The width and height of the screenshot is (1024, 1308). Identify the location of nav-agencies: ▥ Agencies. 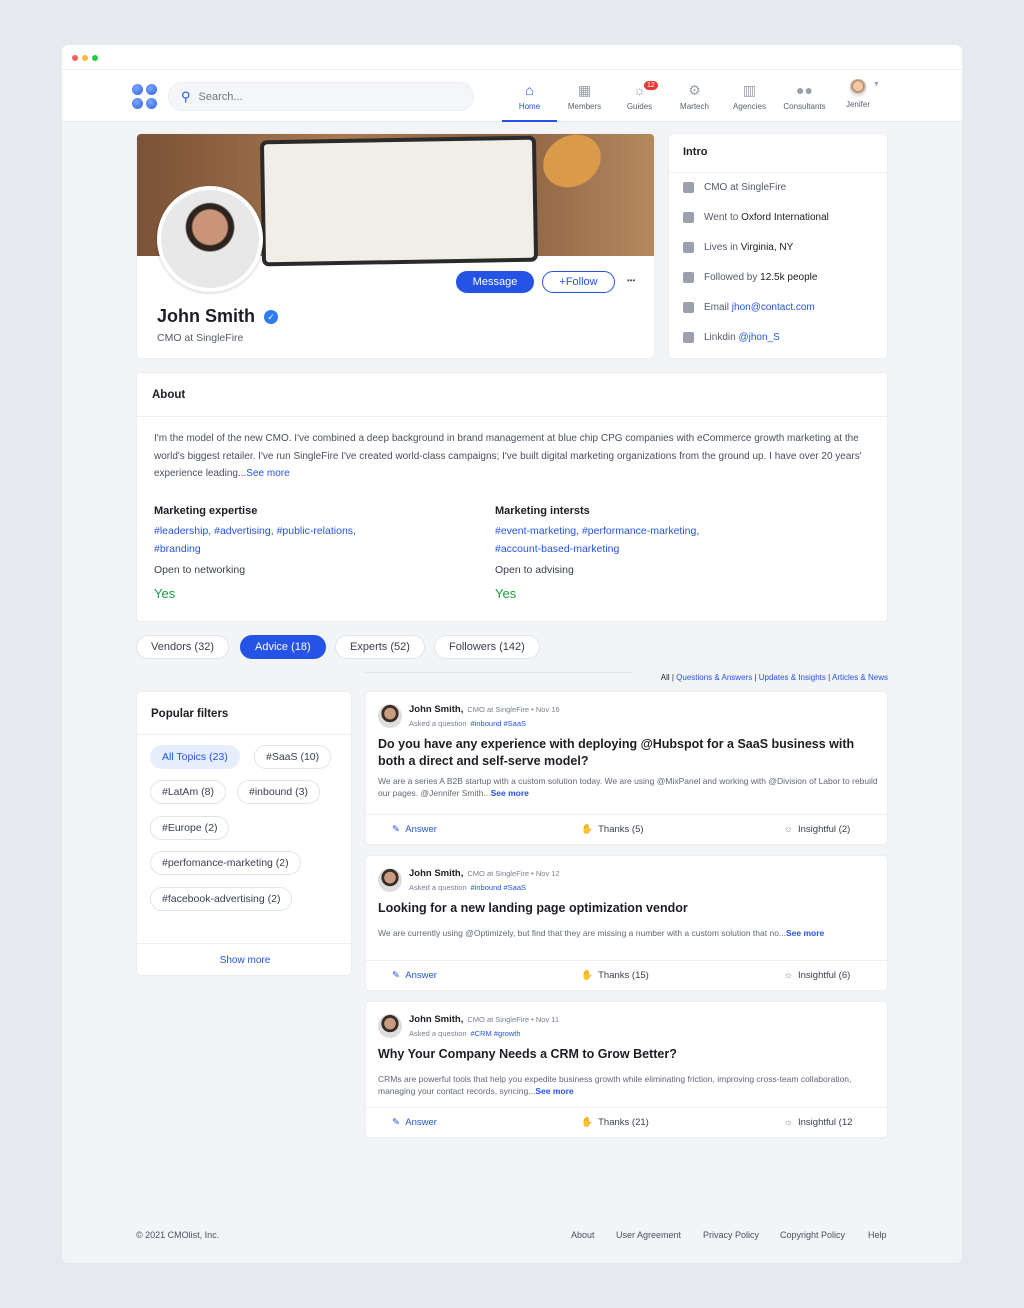
(749, 96).